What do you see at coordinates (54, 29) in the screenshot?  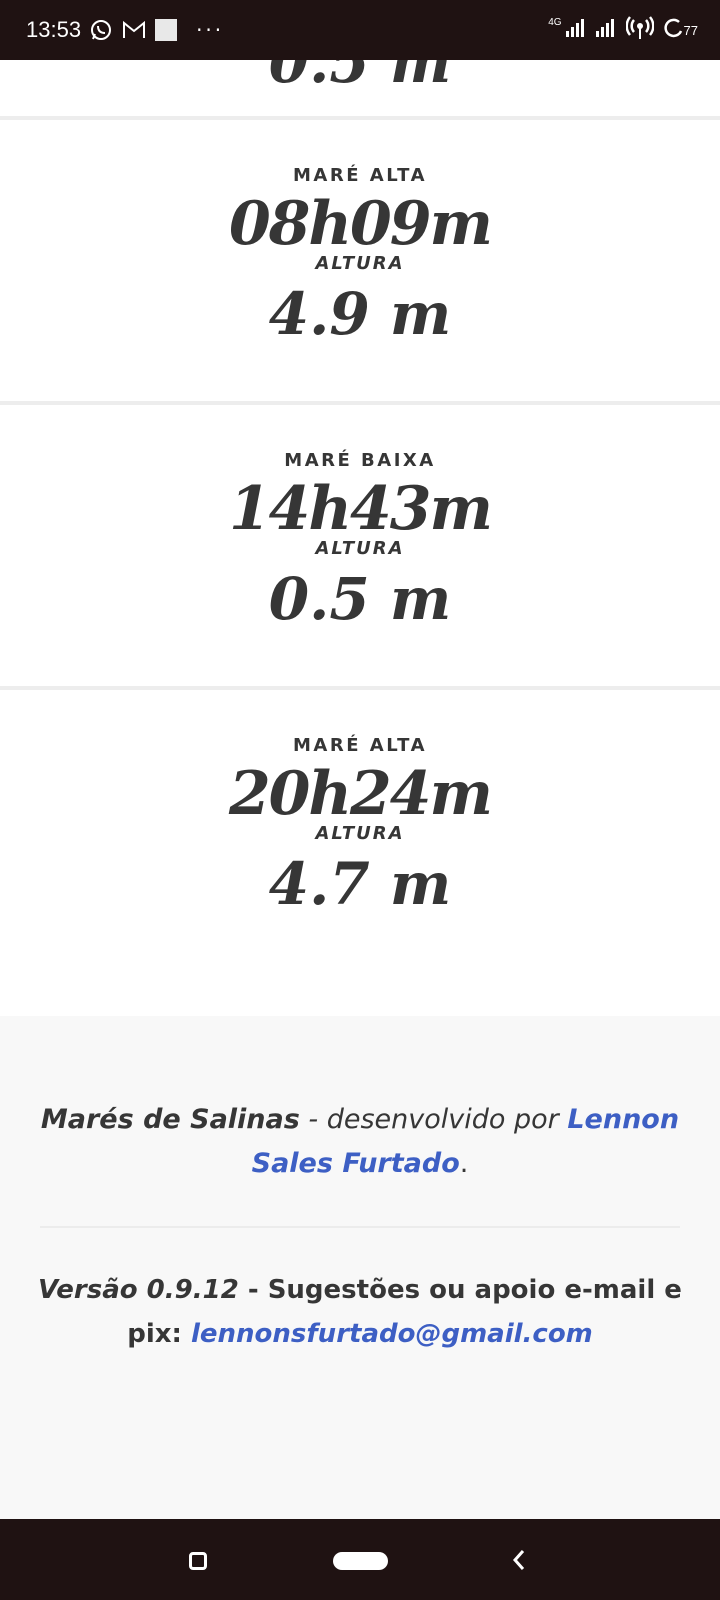 I see `status-time: 13:53` at bounding box center [54, 29].